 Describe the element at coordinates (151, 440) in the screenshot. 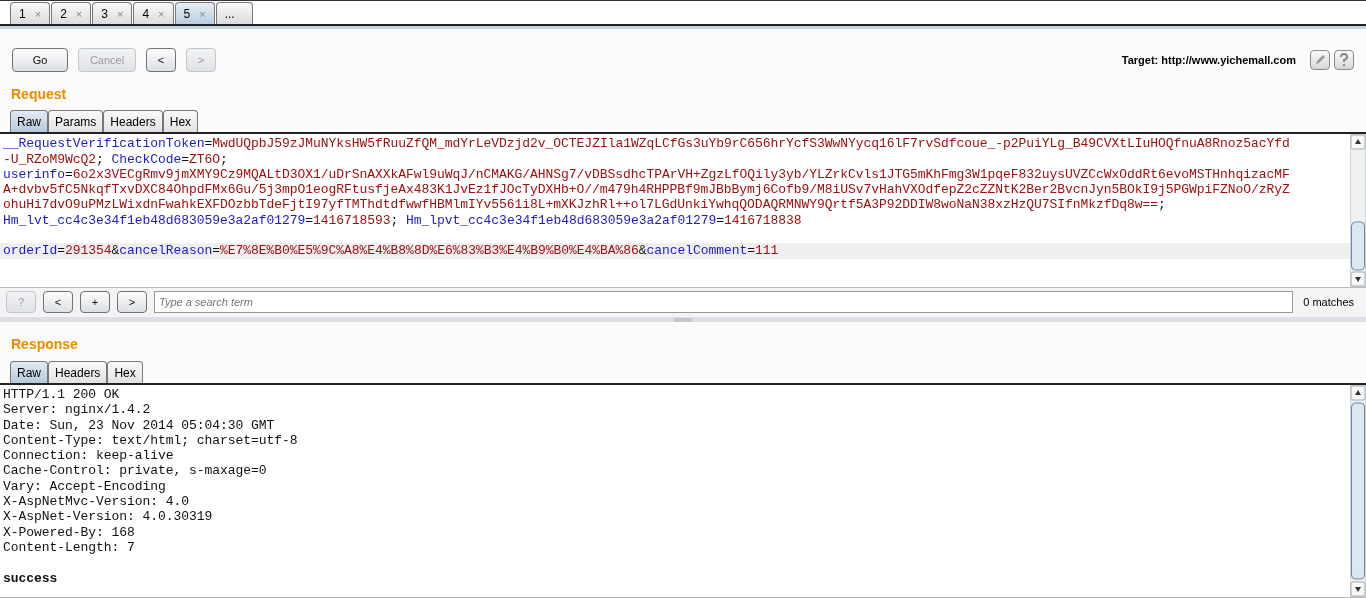

I see `code-line: Content-Type: text/html; charset=utf-8` at that location.